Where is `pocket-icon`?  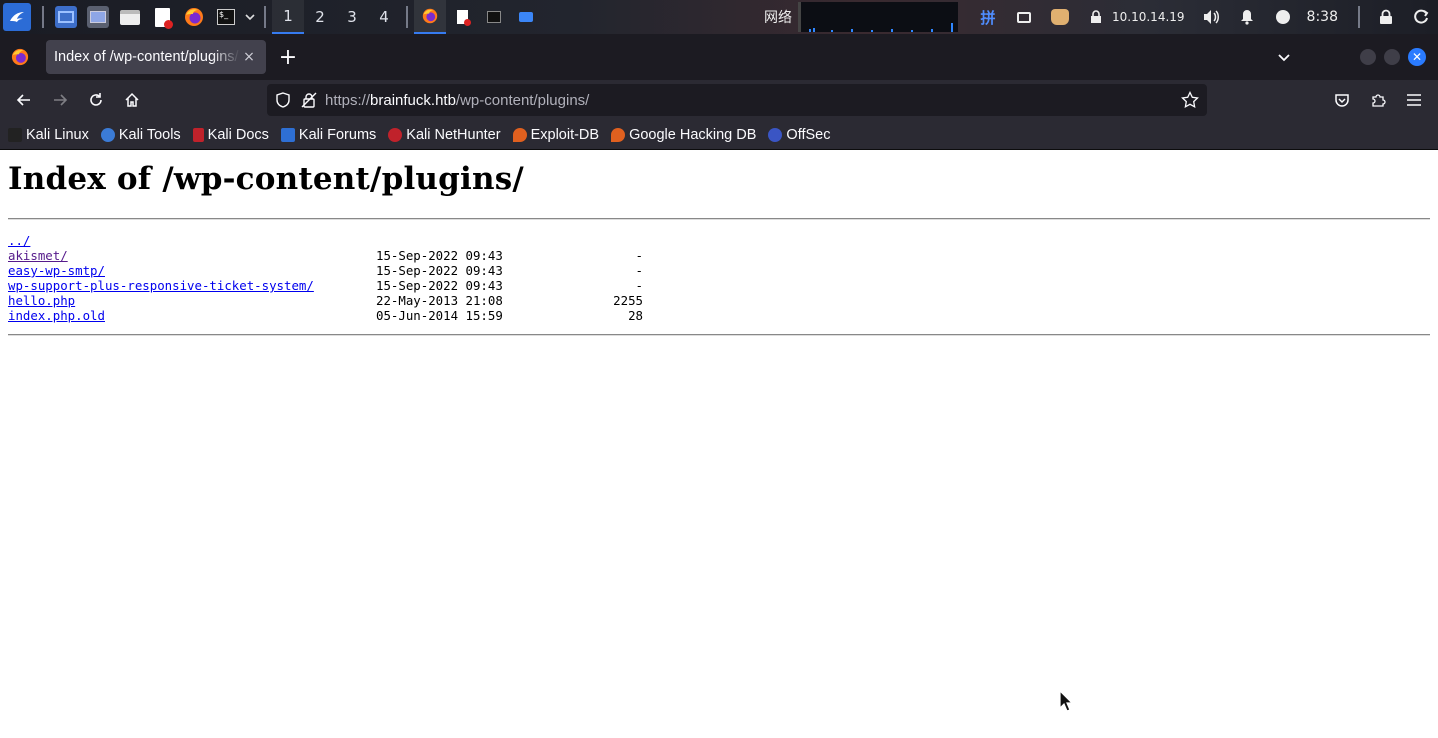
pocket-icon is located at coordinates (1342, 100).